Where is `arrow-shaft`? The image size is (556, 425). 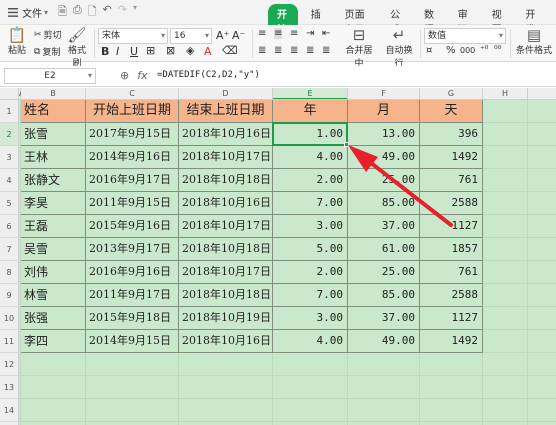
arrow-shaft is located at coordinates (406, 190).